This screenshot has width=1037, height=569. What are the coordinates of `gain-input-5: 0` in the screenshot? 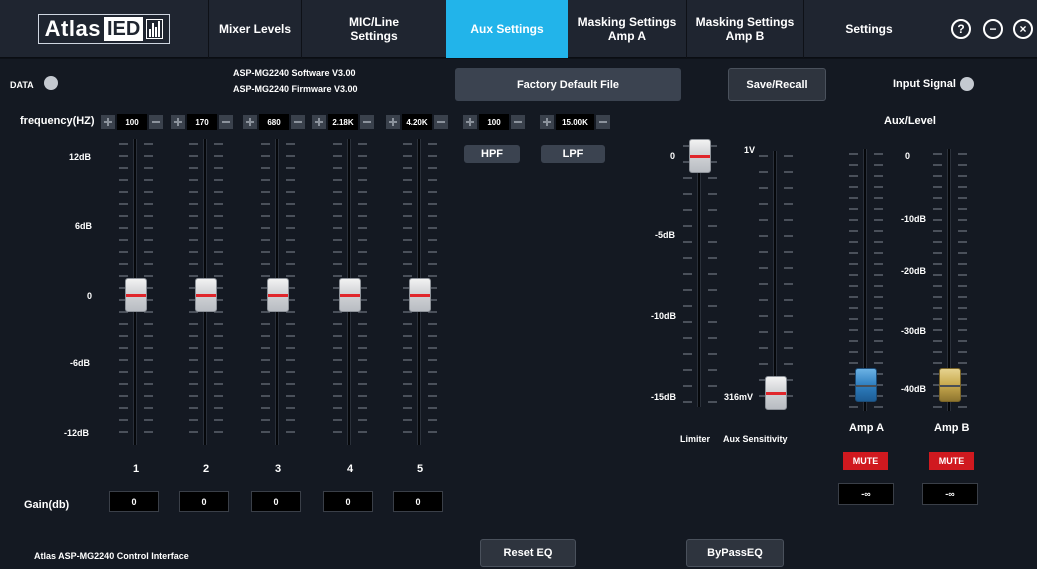 It's located at (418, 501).